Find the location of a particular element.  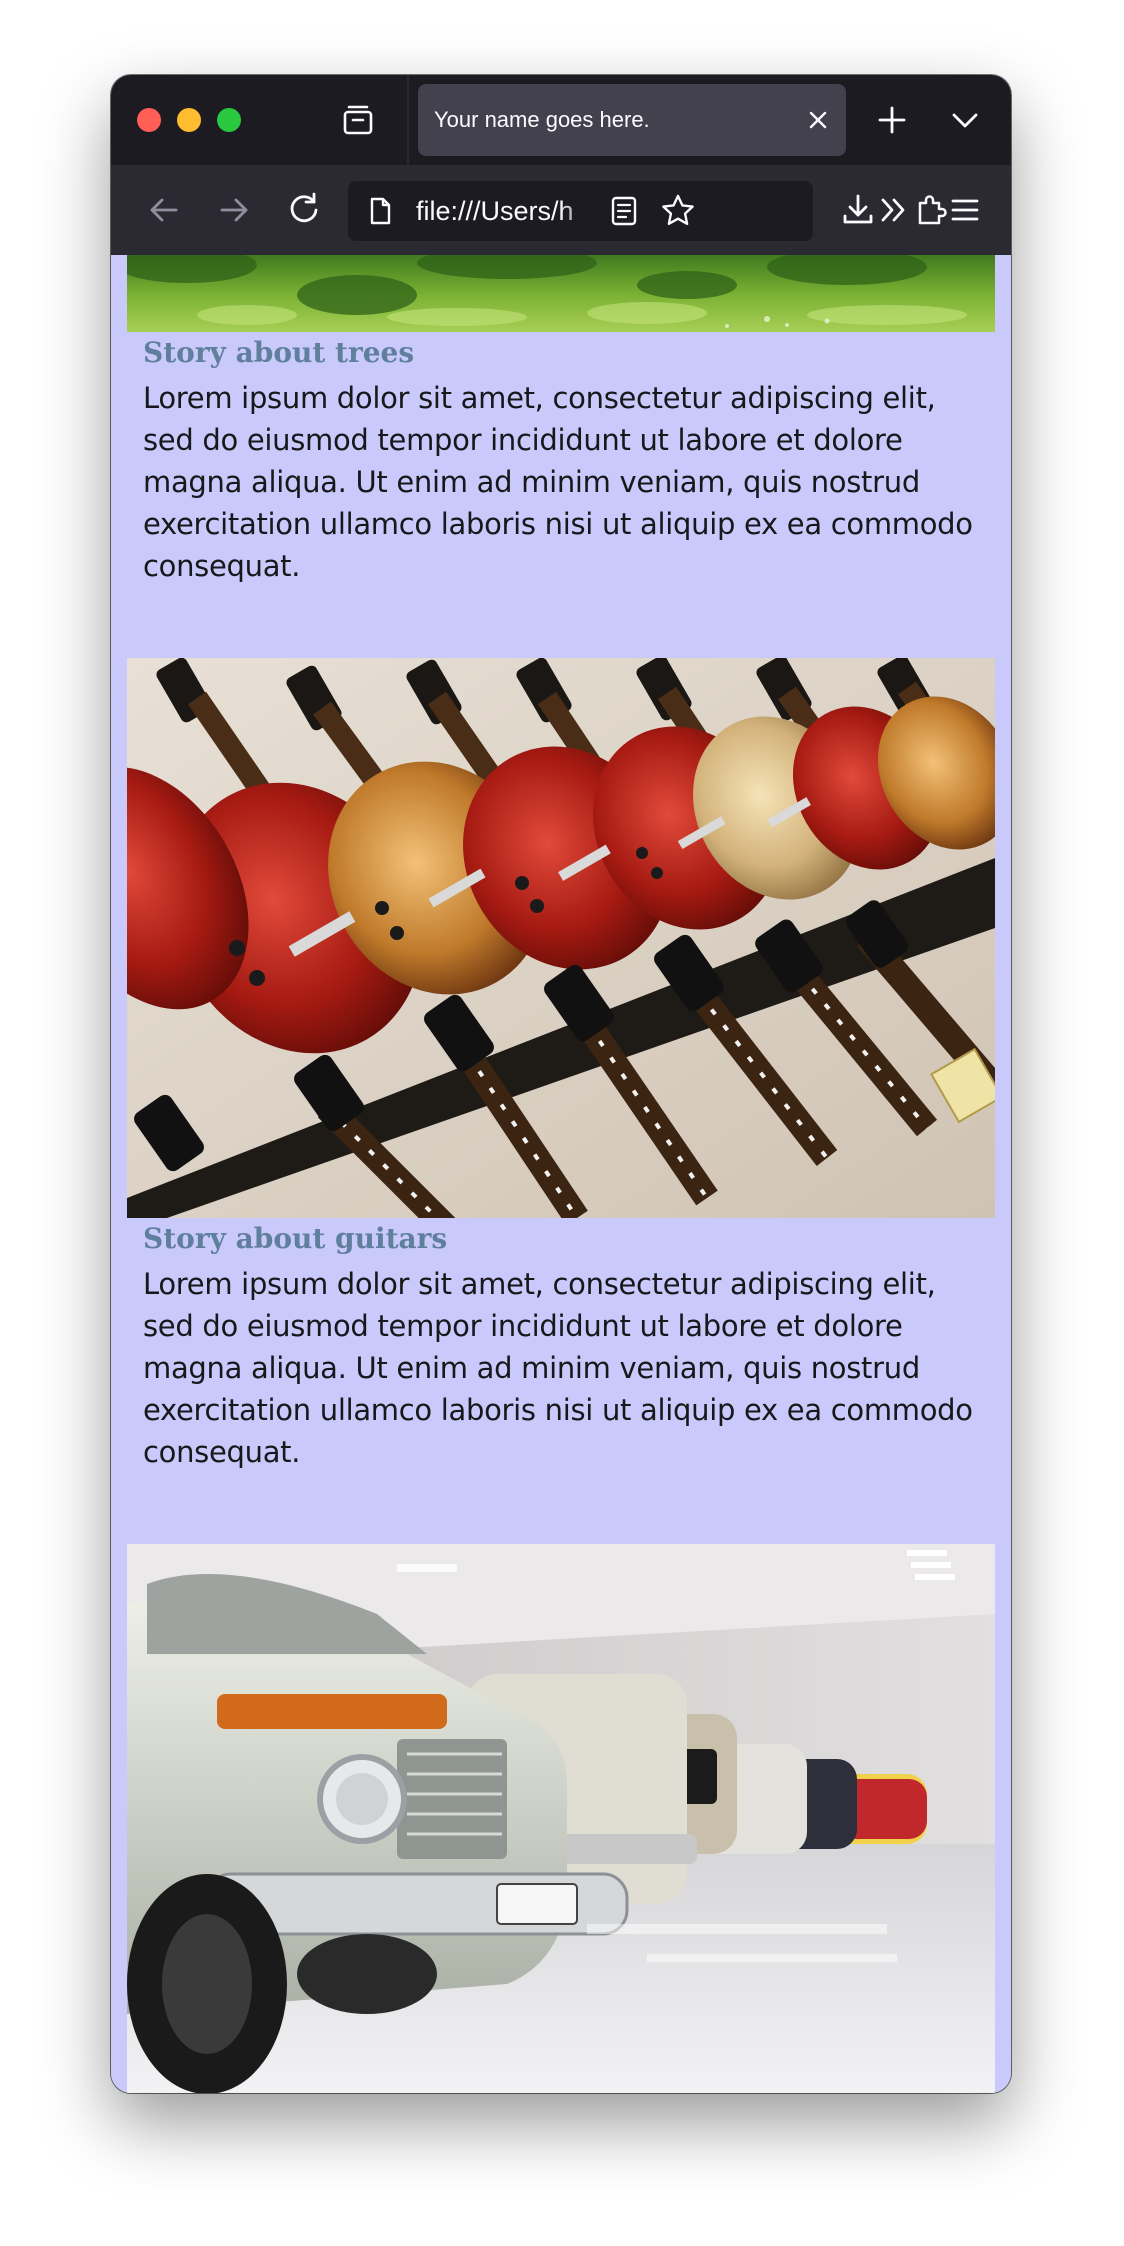

tab-strip: Your name goes here. is located at coordinates (561, 120).